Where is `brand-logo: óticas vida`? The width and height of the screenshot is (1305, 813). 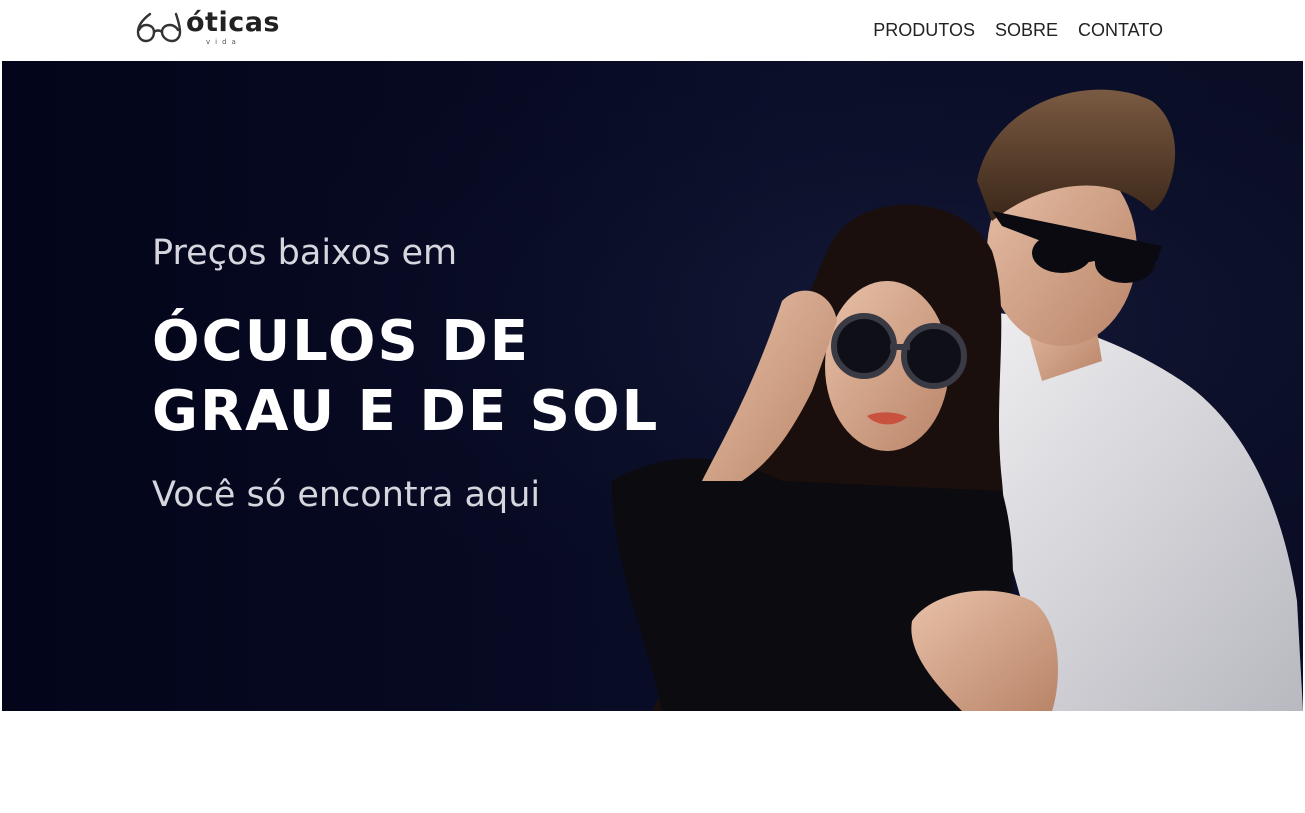
brand-logo: óticas vida is located at coordinates (207, 28).